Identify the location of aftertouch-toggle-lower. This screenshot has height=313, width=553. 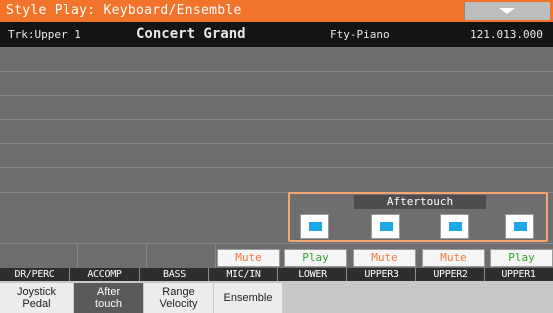
(314, 226).